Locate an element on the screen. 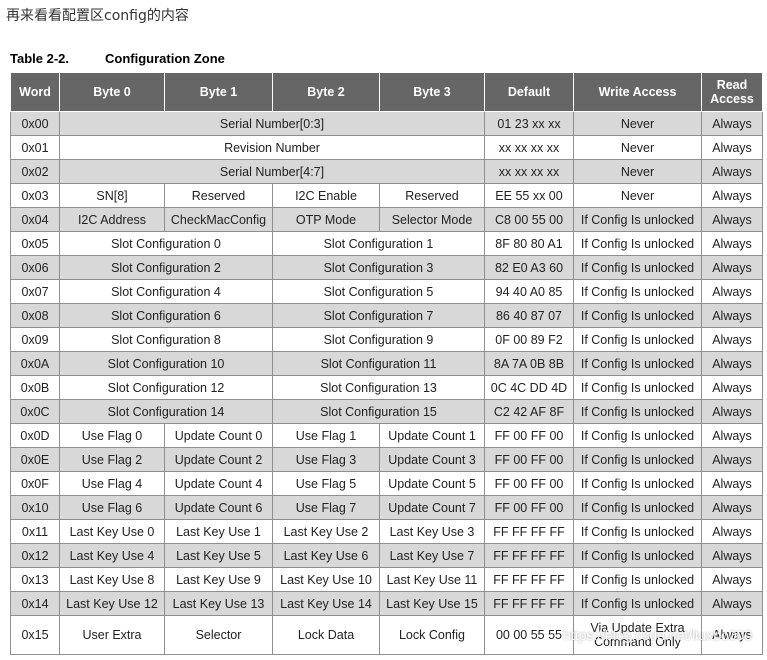 The height and width of the screenshot is (660, 767). byte-cell: Last Key Use 0 is located at coordinates (112, 531).